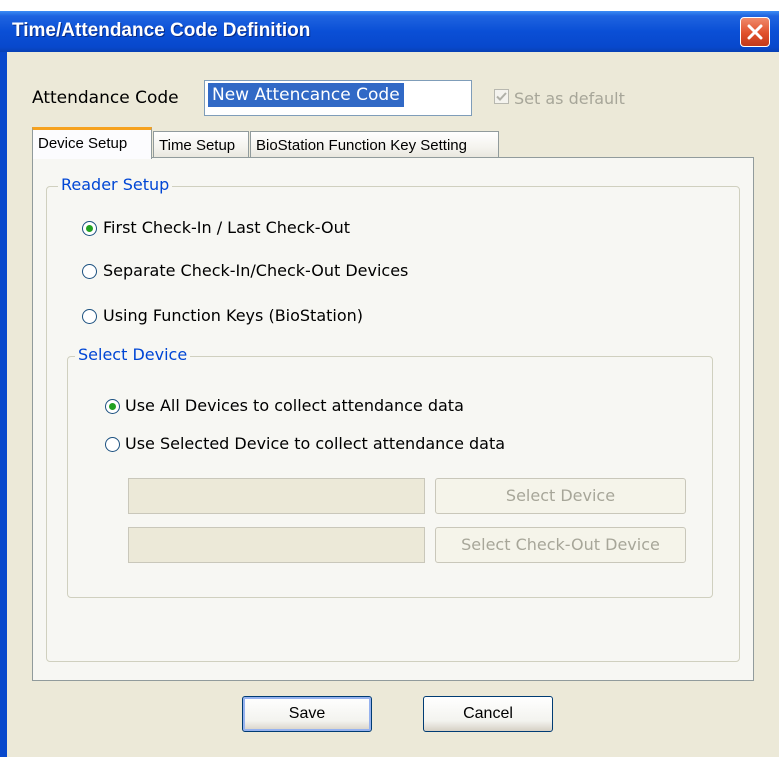 The width and height of the screenshot is (779, 757). What do you see at coordinates (488, 714) in the screenshot?
I see `cancel-button: Cancel` at bounding box center [488, 714].